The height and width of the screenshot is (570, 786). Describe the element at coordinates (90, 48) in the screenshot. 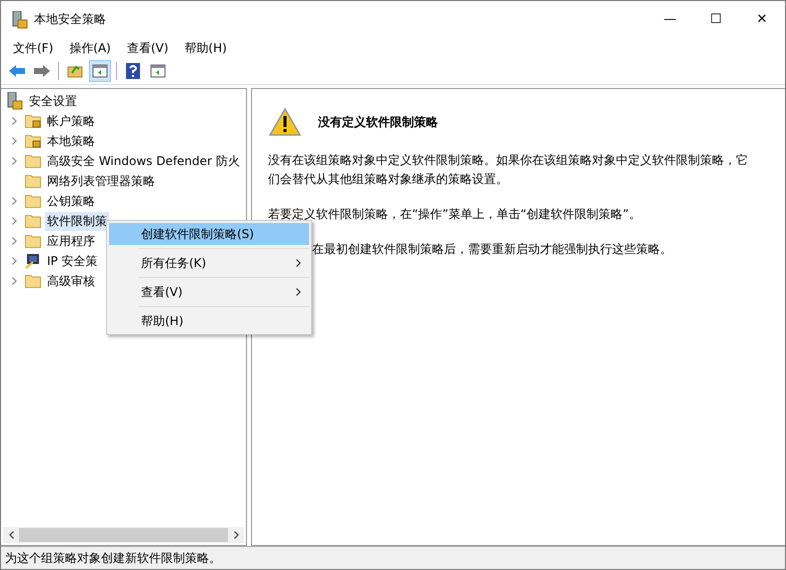

I see `menu-item: 操作(A)` at that location.